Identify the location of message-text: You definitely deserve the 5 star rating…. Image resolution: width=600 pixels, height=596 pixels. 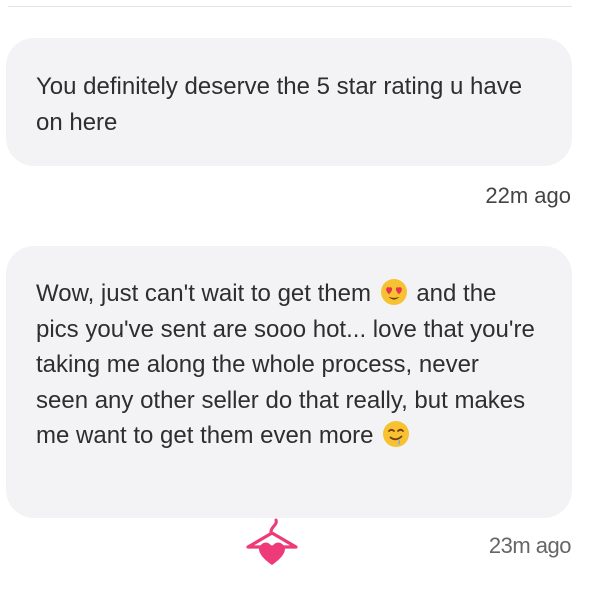
(279, 104).